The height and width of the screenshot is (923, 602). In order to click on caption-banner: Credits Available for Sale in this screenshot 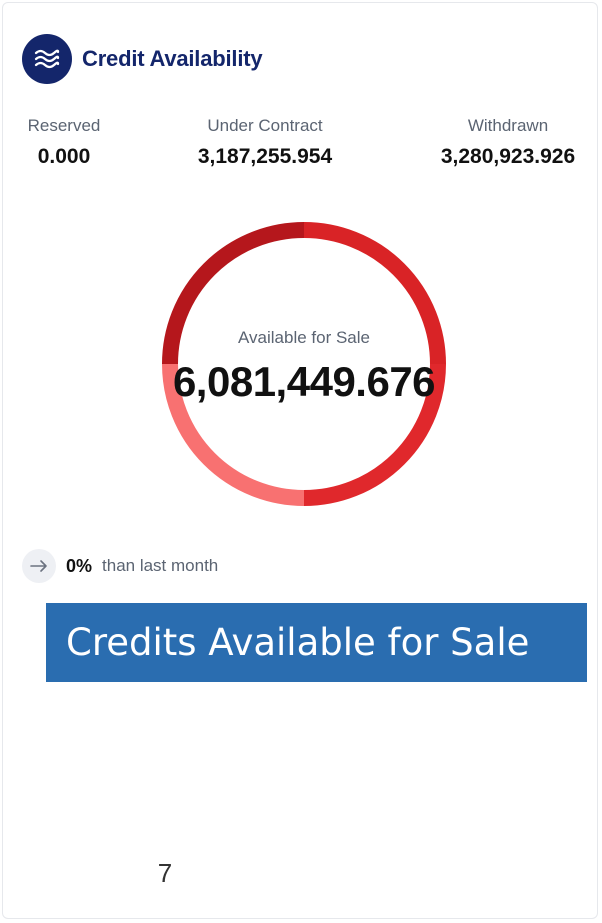, I will do `click(316, 642)`.